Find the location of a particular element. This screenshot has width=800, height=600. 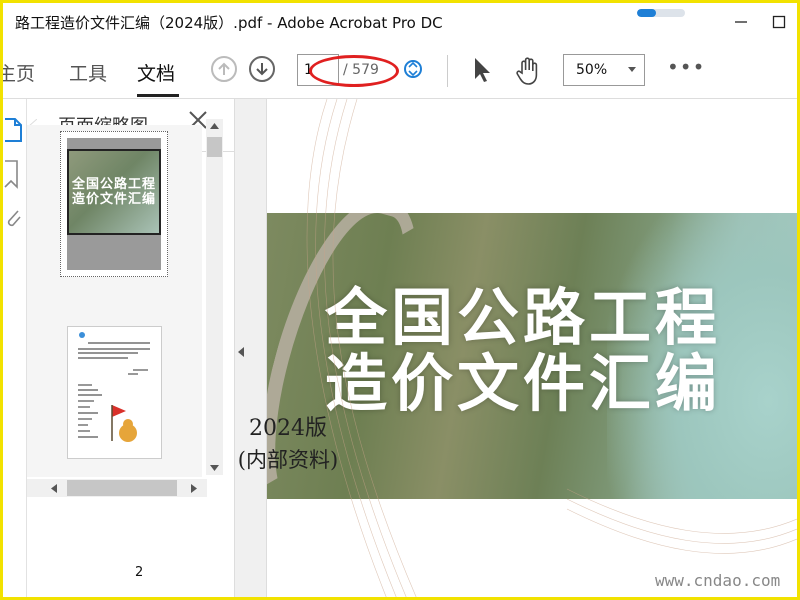

arrow-down-icon is located at coordinates (262, 69).